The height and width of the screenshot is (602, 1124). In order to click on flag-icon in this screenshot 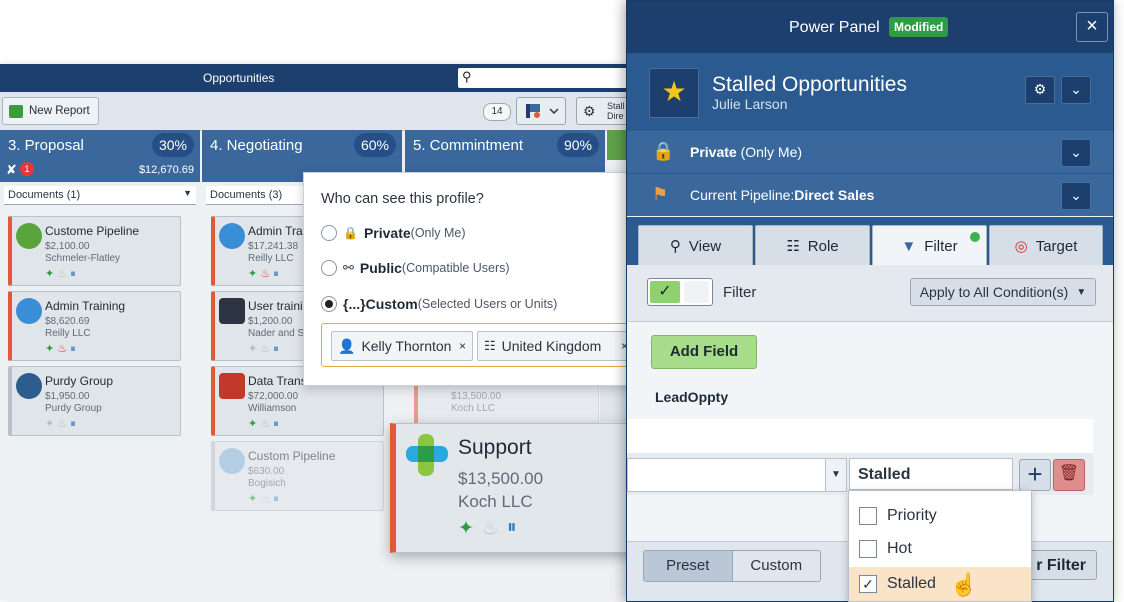, I will do `click(542, 111)`.